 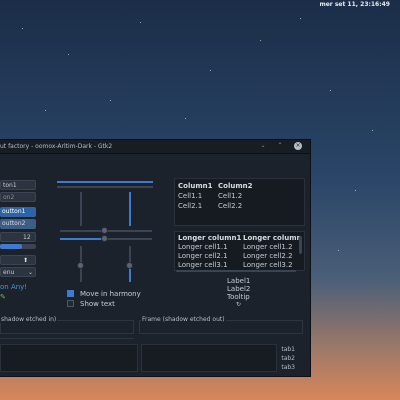 What do you see at coordinates (288, 367) in the screenshot?
I see `tab: tab3` at bounding box center [288, 367].